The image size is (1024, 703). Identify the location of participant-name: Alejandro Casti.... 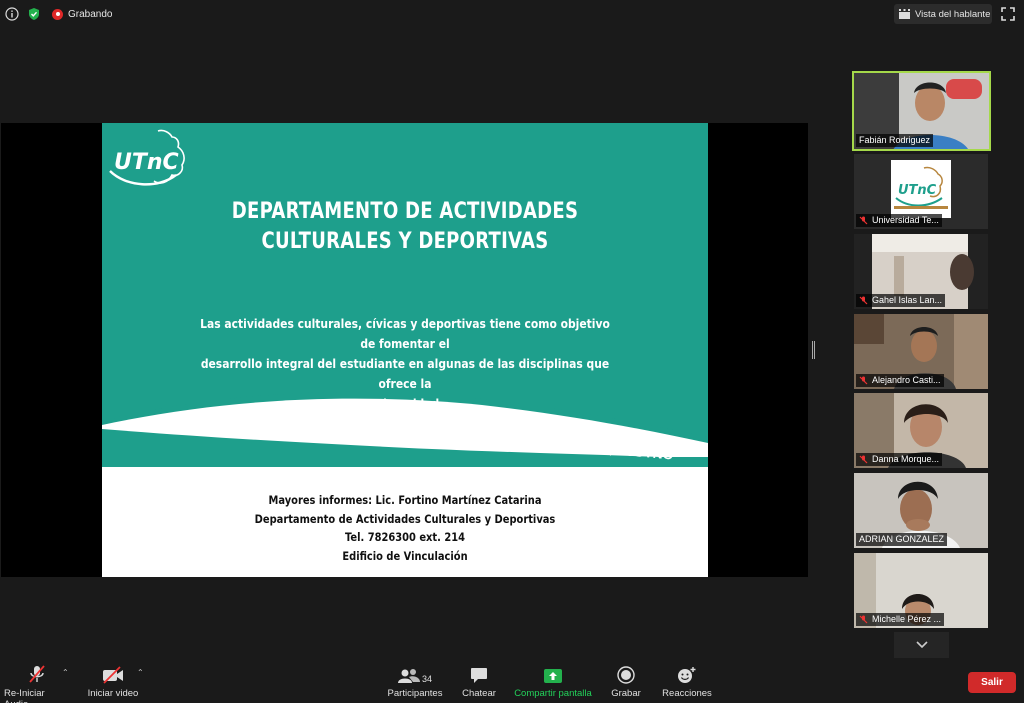
(900, 380).